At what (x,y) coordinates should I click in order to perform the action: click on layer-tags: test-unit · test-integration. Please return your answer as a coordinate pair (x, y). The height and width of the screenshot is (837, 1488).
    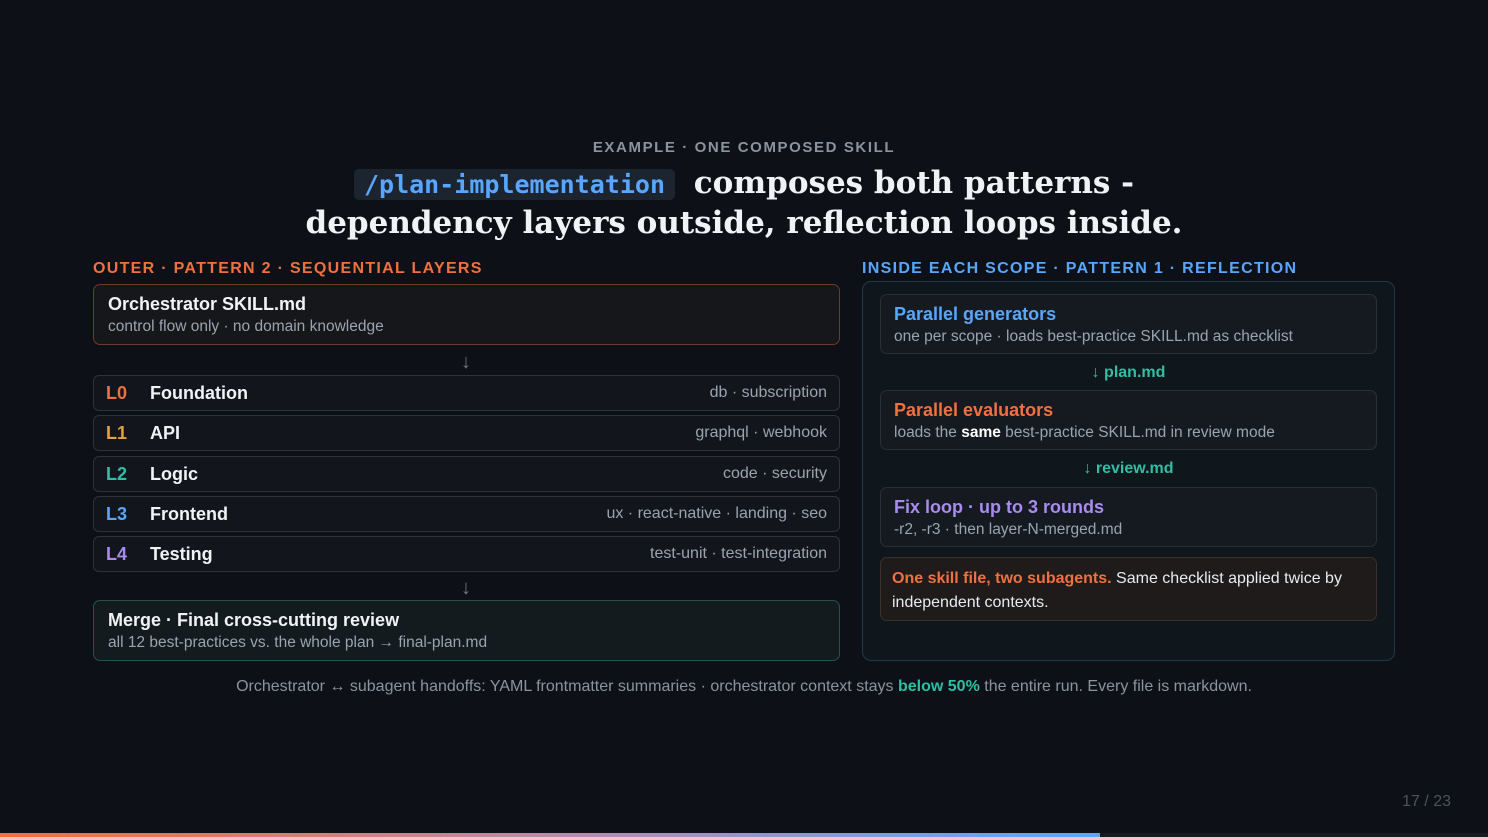
    Looking at the image, I should click on (738, 553).